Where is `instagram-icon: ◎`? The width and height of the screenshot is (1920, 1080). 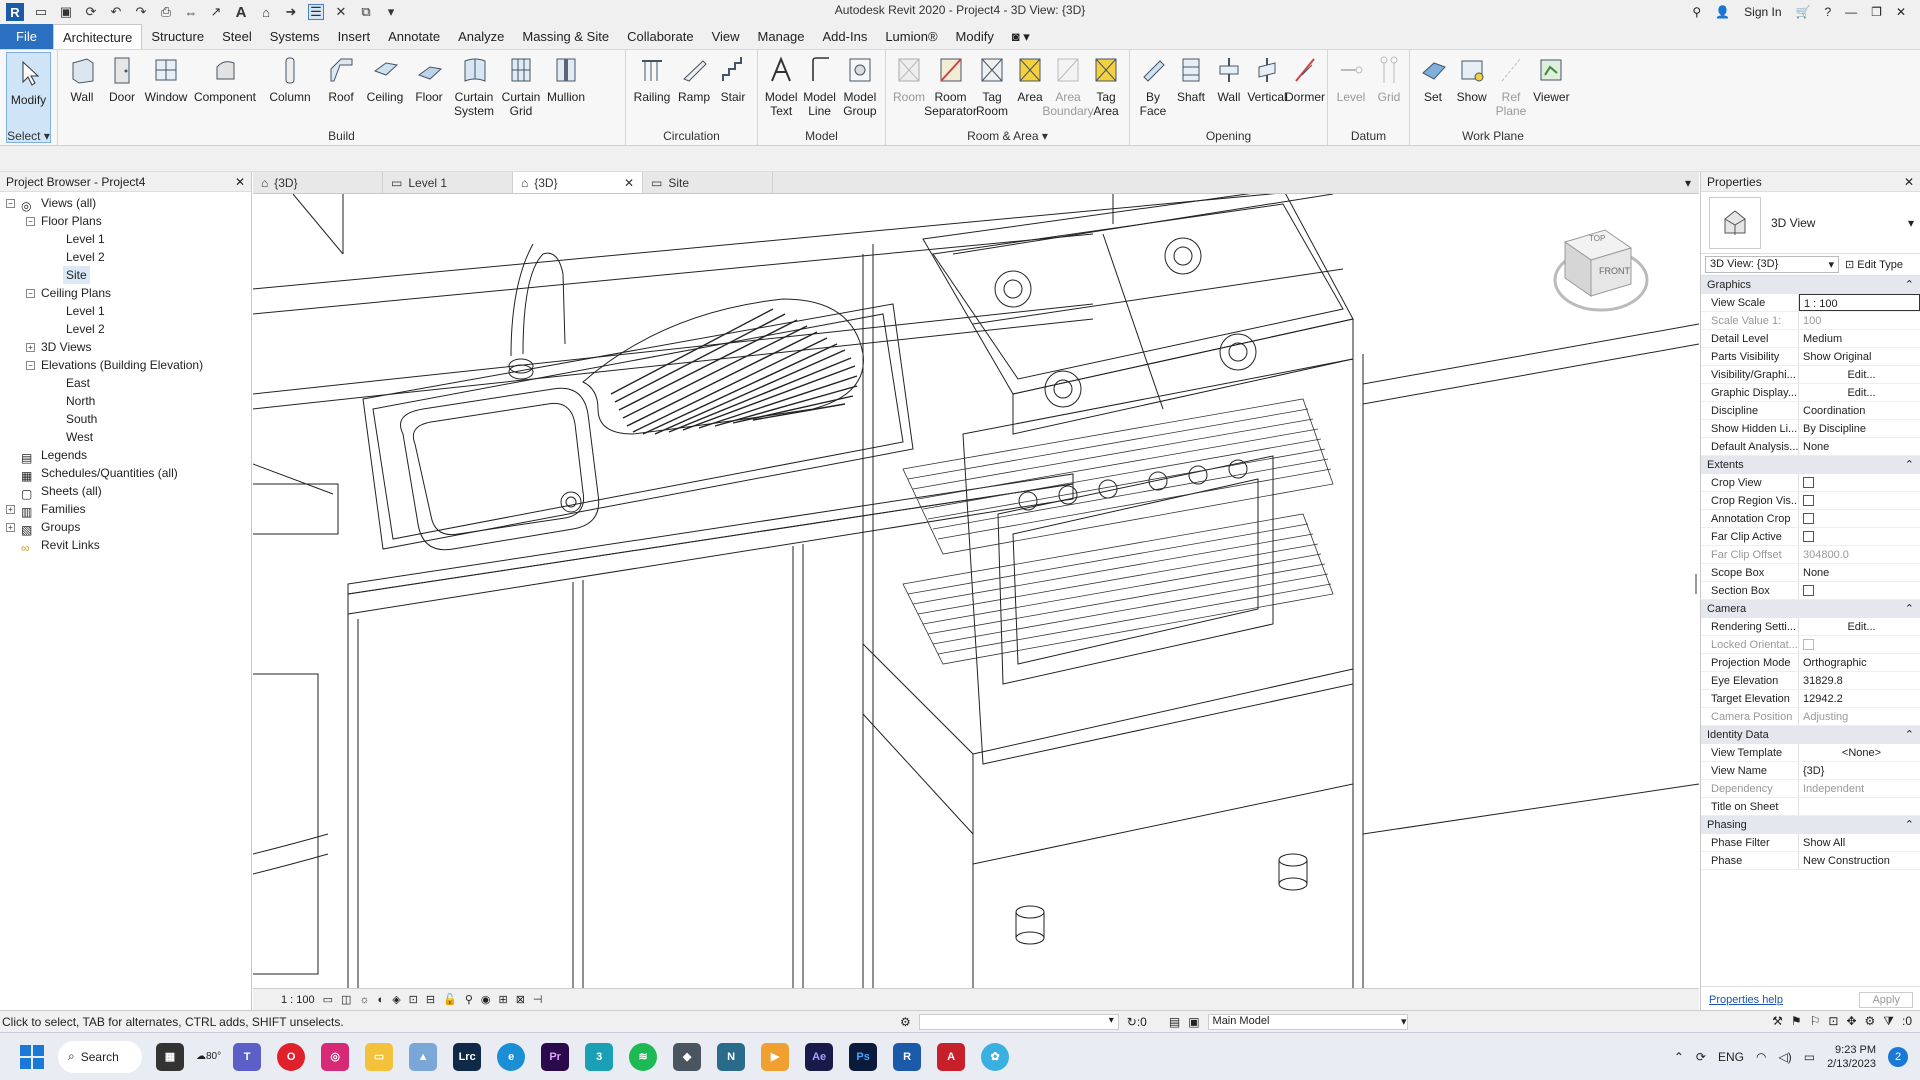
instagram-icon: ◎ is located at coordinates (335, 1056).